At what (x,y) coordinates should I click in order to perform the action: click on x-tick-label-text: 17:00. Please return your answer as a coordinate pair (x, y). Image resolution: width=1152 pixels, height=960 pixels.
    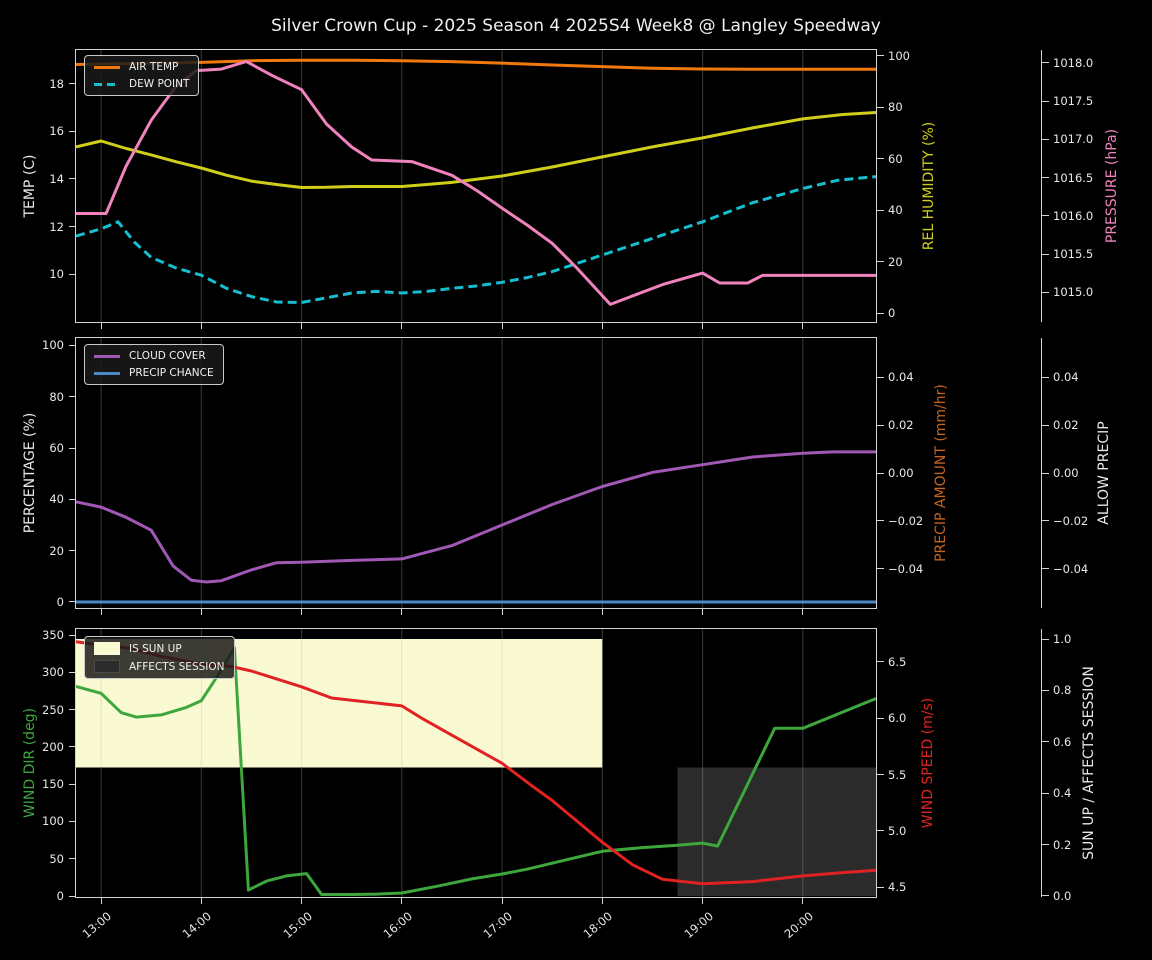
    Looking at the image, I should click on (498, 925).